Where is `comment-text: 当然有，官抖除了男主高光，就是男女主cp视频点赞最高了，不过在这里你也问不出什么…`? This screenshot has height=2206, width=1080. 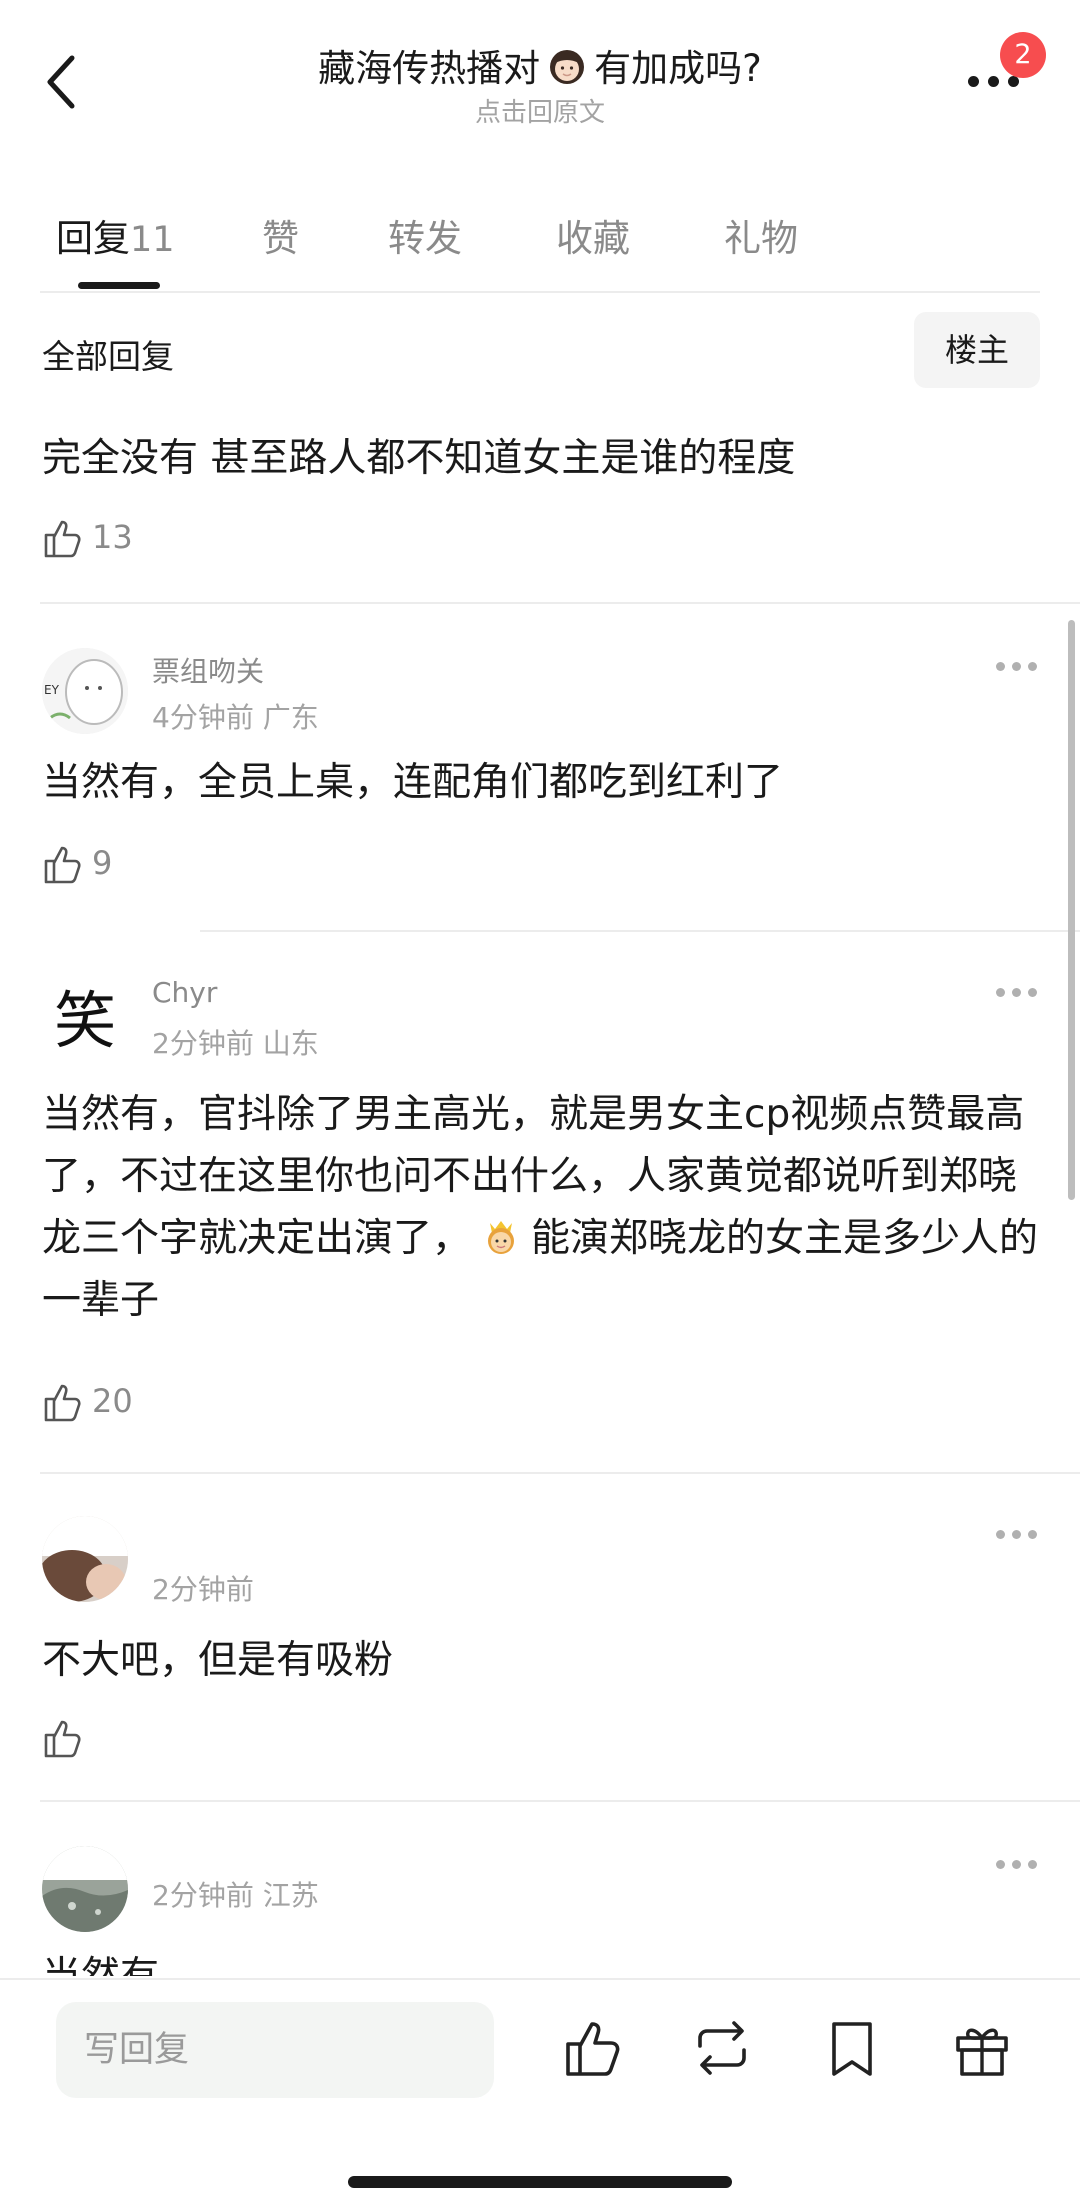 comment-text: 当然有，官抖除了男主高光，就是男女主cp视频点赞最高了，不过在这里你也问不出什么… is located at coordinates (542, 1208).